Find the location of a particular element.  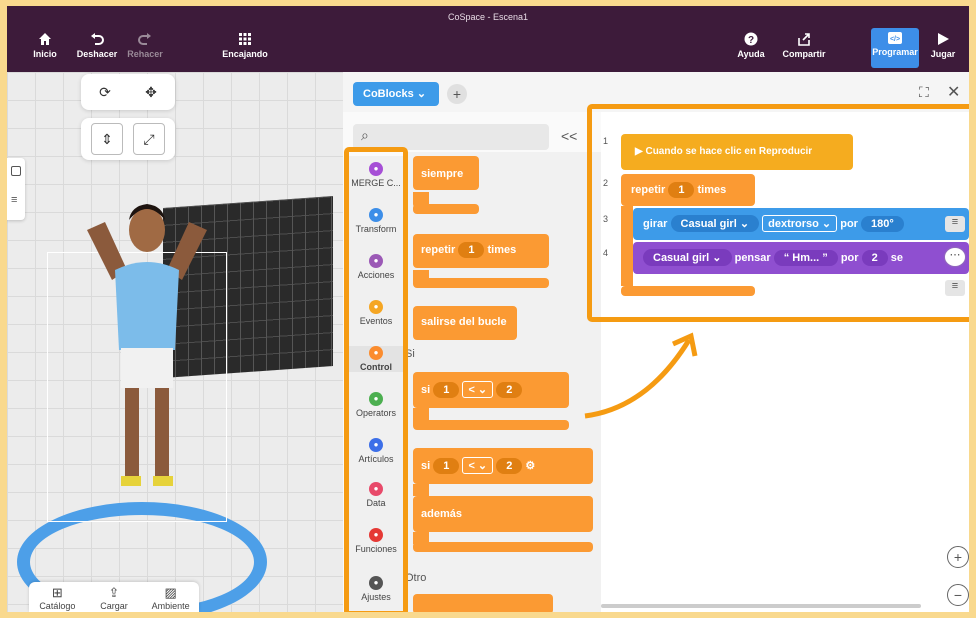

list-icon: ≡ is located at coordinates (14, 200).